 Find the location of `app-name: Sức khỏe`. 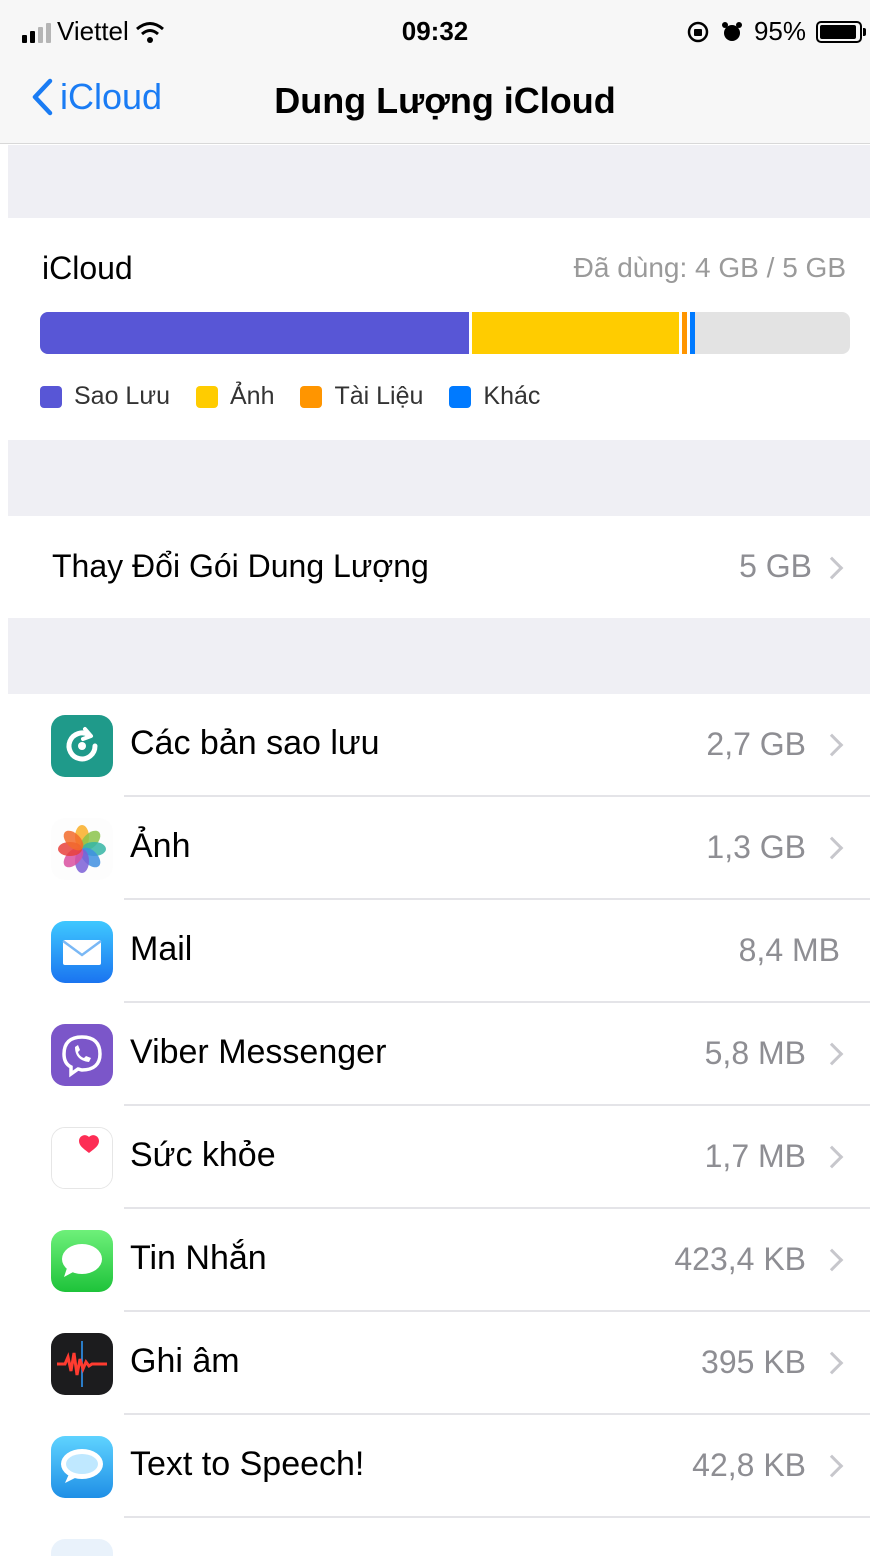

app-name: Sức khỏe is located at coordinates (203, 1155).